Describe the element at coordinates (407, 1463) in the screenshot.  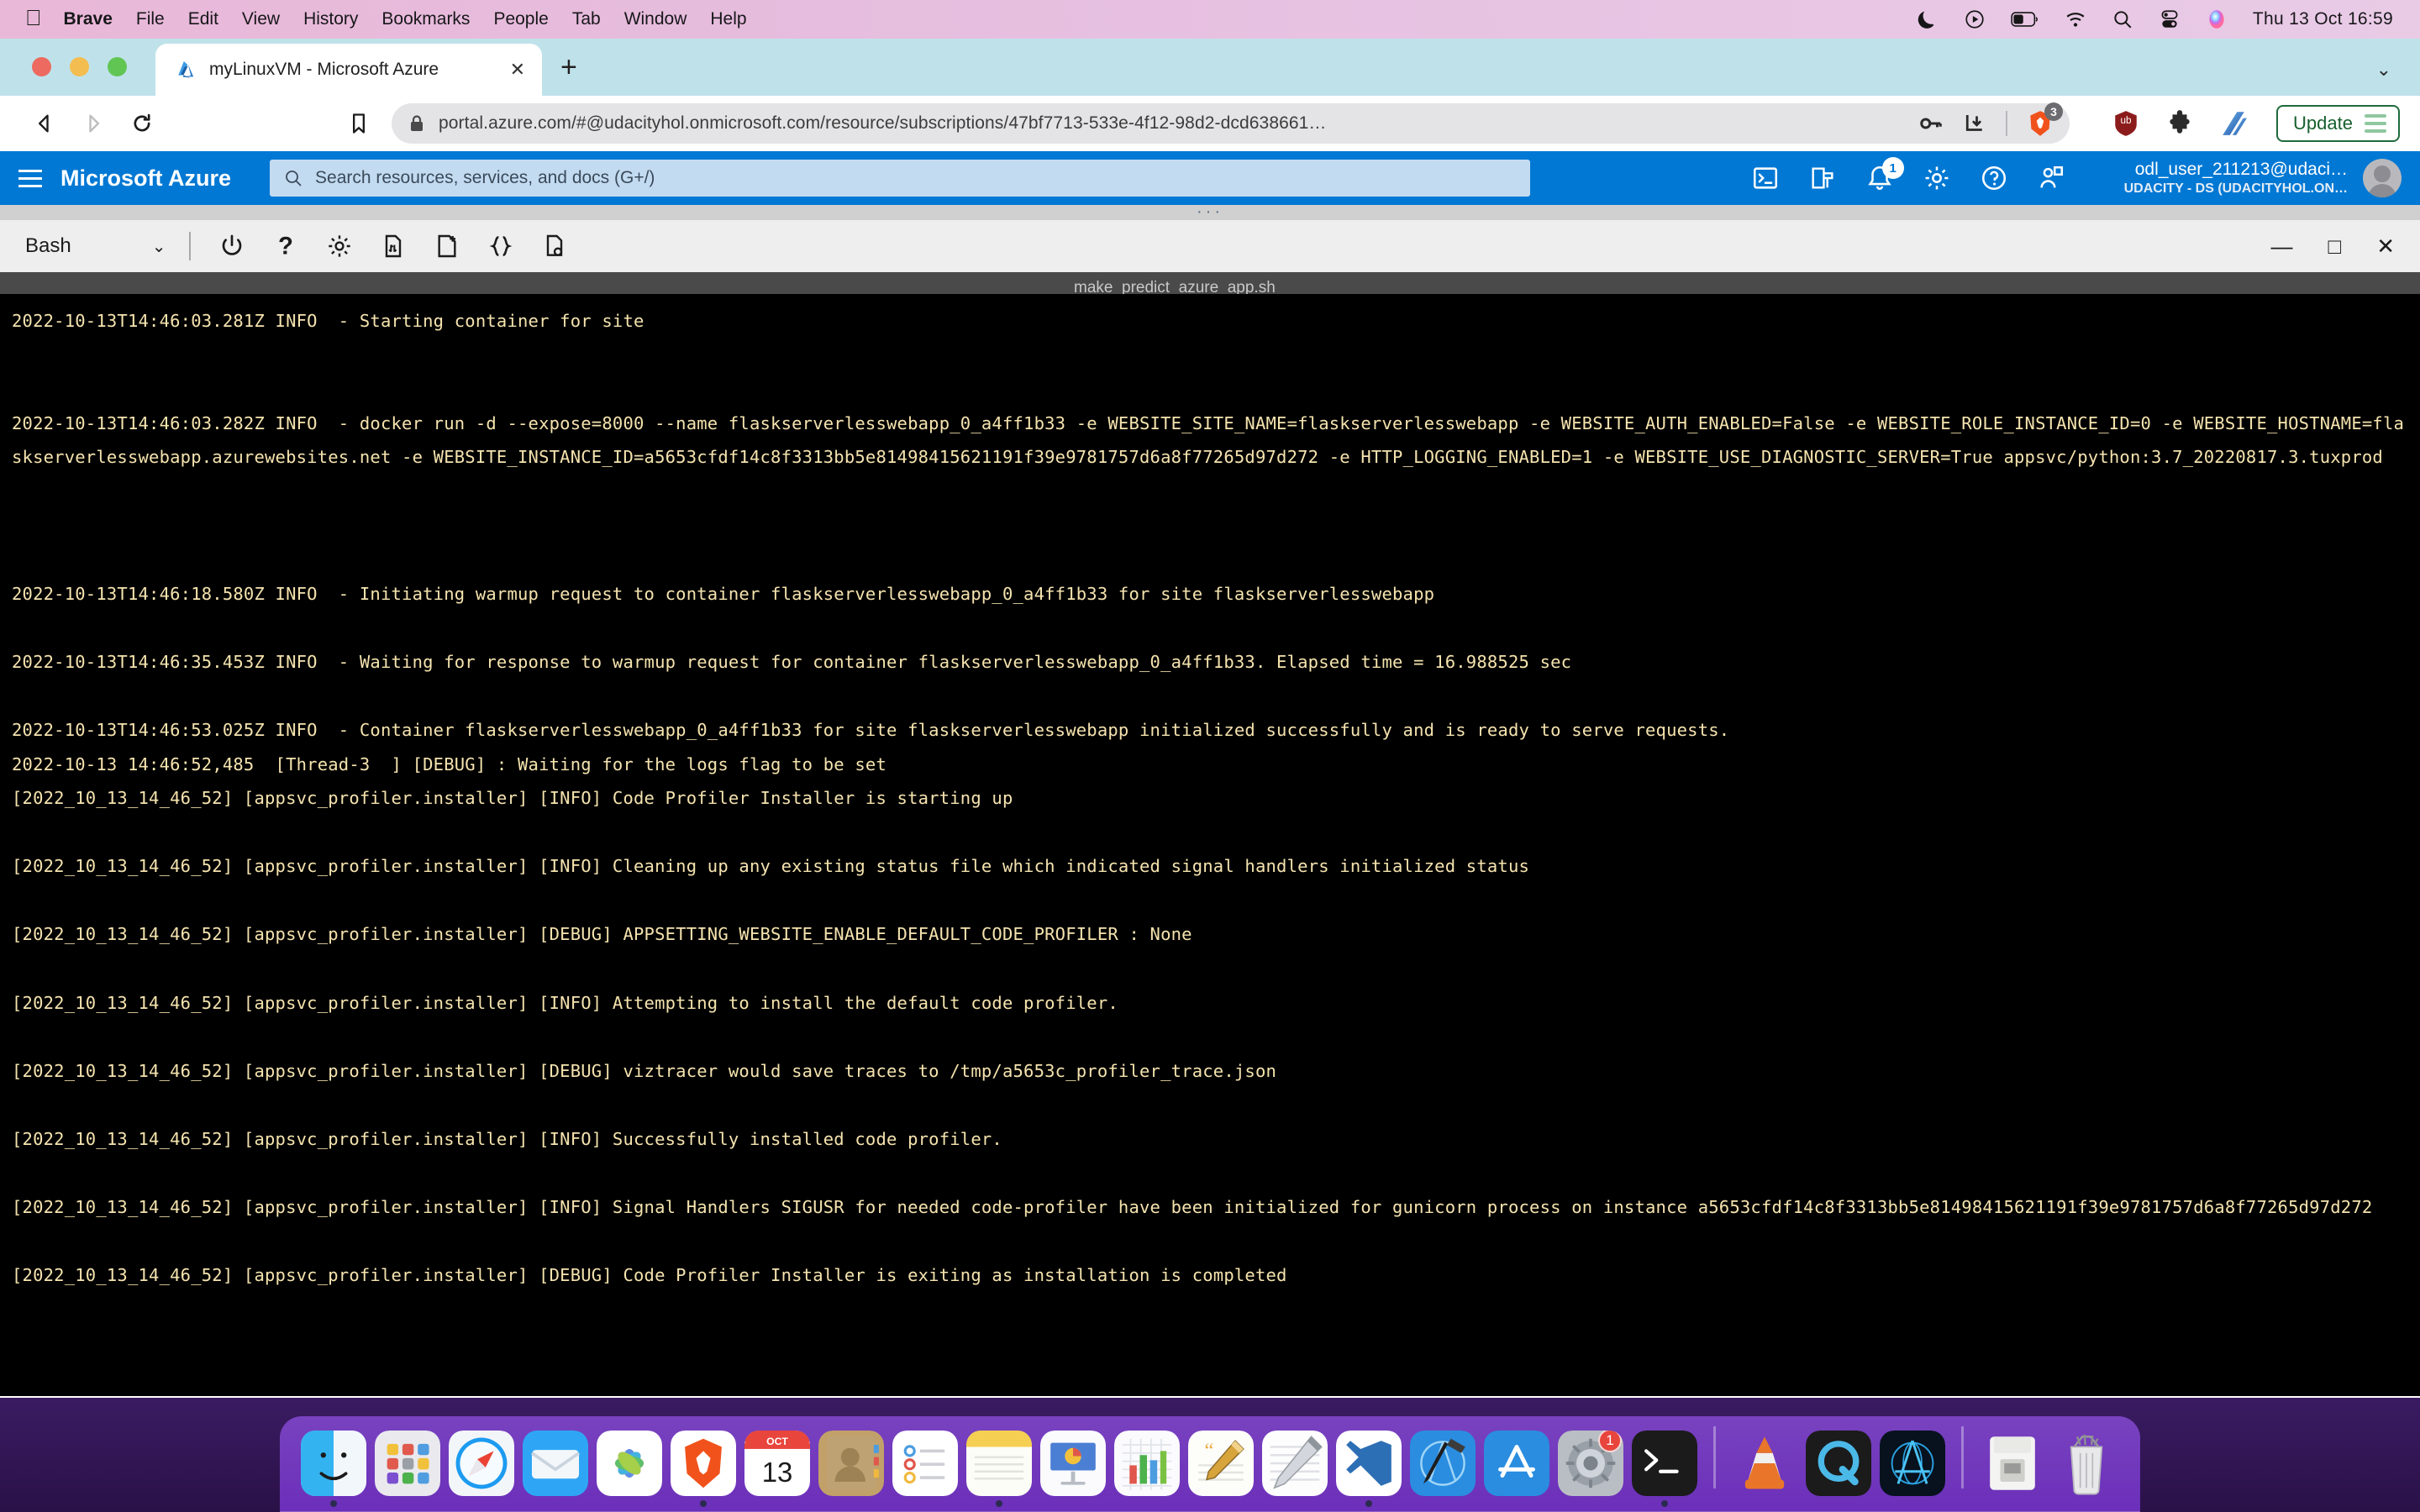
I see `launchpad-icon` at that location.